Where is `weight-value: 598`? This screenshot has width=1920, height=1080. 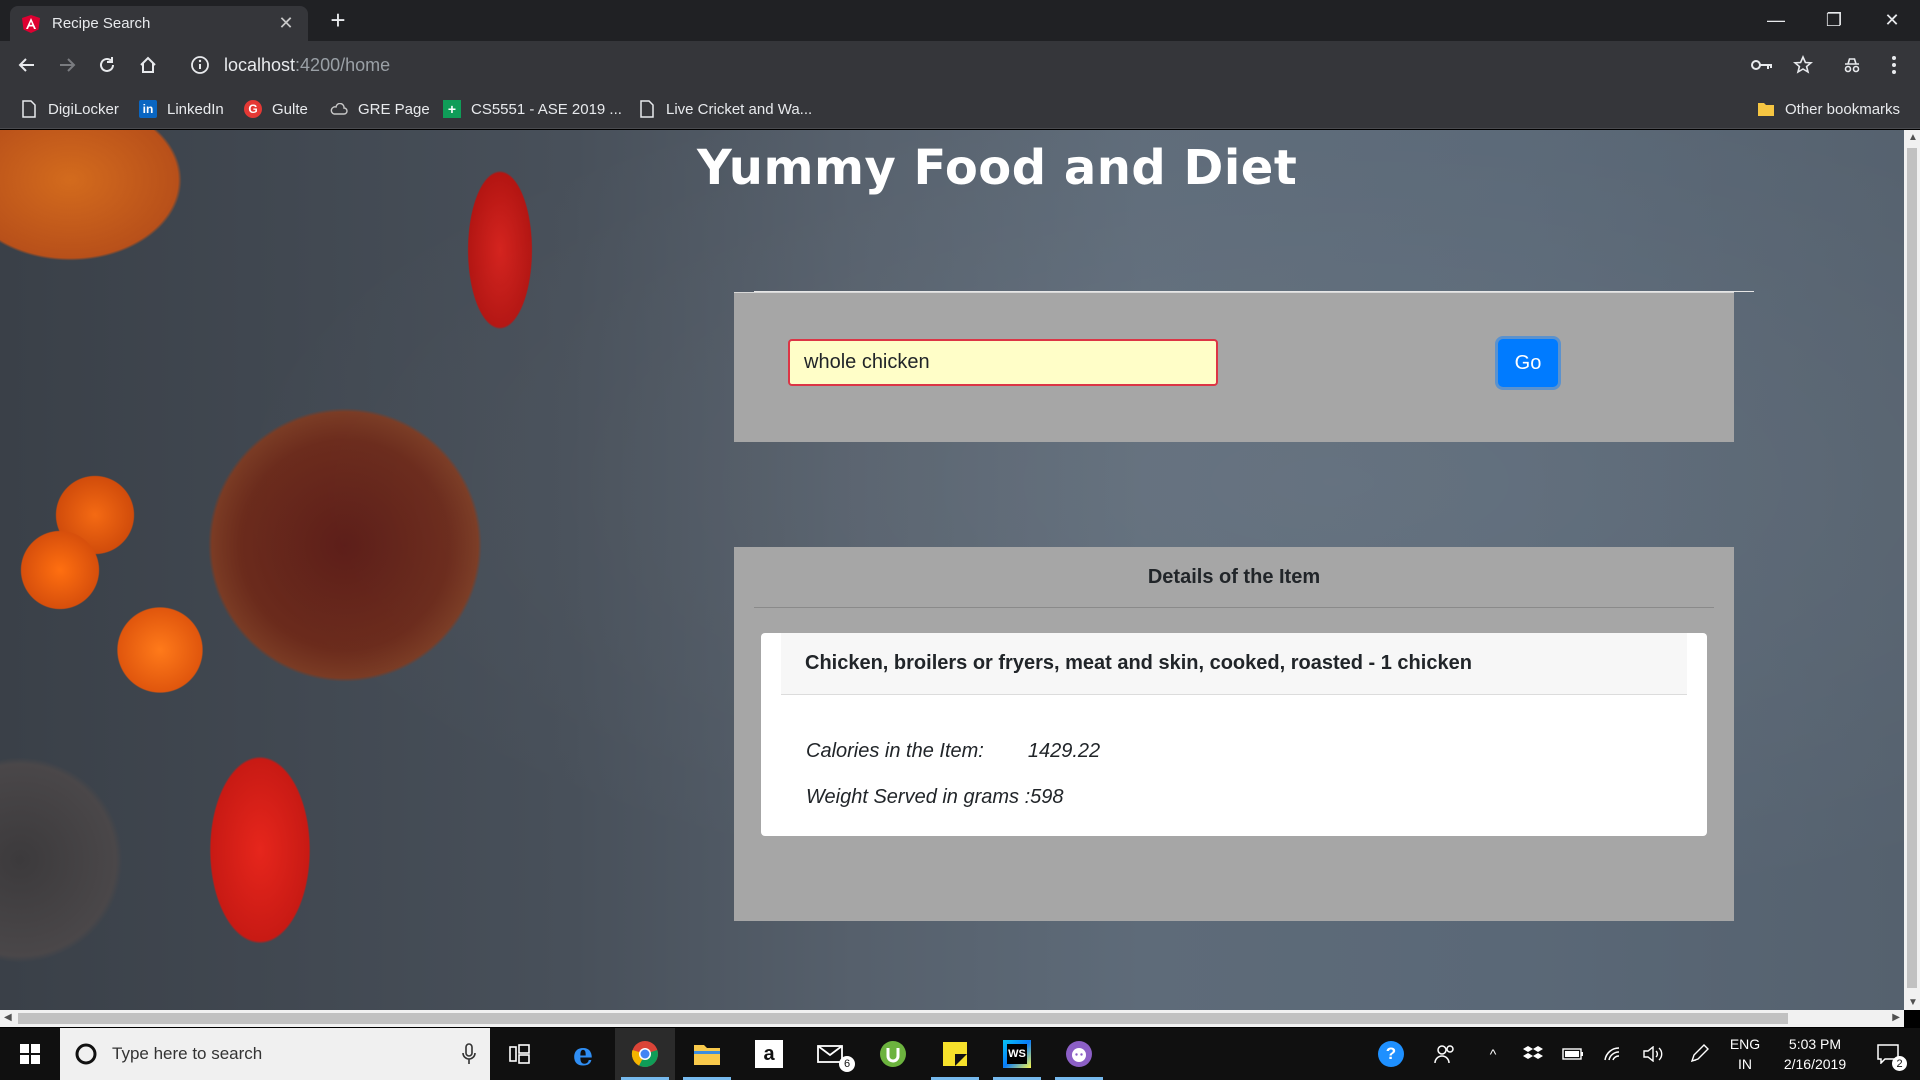 weight-value: 598 is located at coordinates (1047, 797).